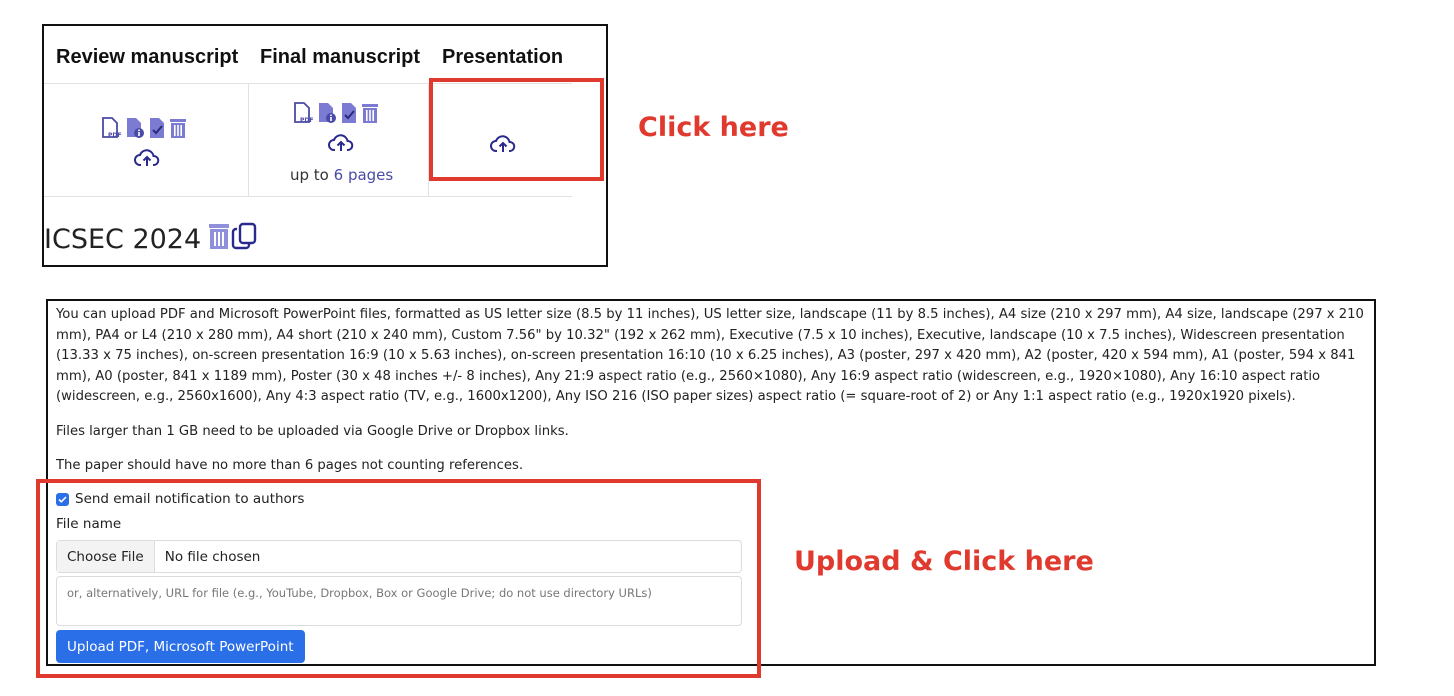 The image size is (1454, 696). I want to click on column-header-review-manuscript: Review manuscript, so click(147, 57).